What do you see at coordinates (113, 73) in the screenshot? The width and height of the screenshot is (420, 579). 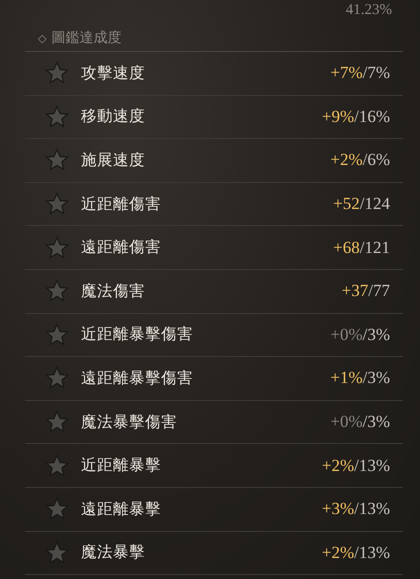 I see `stat-name: 攻擊速度` at bounding box center [113, 73].